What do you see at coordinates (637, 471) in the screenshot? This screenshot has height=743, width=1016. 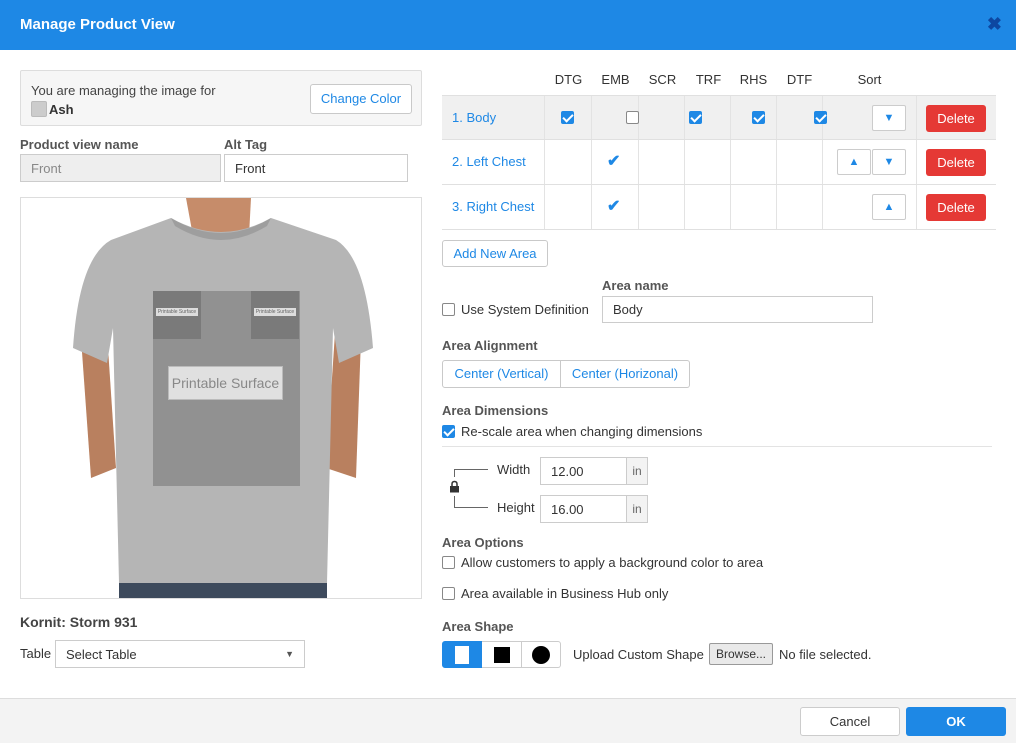 I see `width-unit: in` at bounding box center [637, 471].